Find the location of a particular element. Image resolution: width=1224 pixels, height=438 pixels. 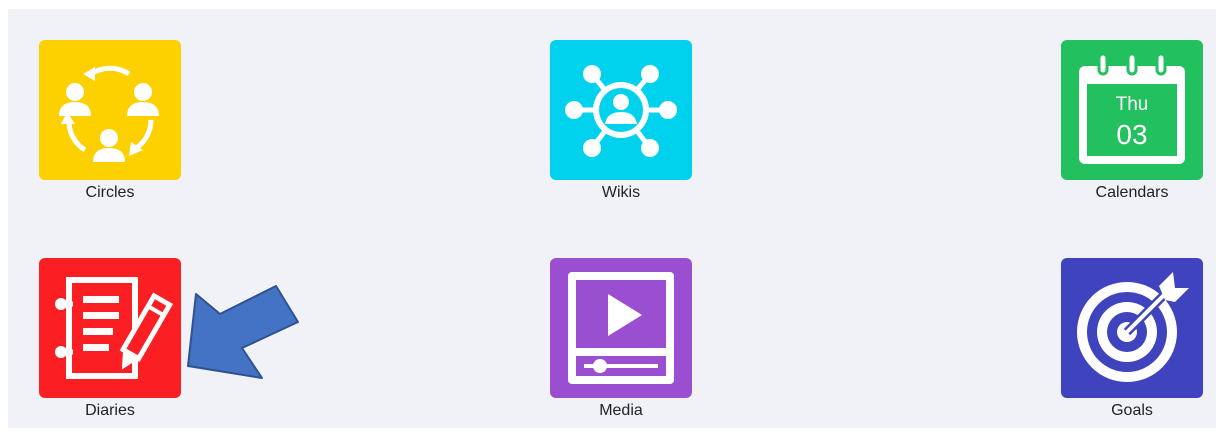

app-label: Calendars is located at coordinates (1132, 192).